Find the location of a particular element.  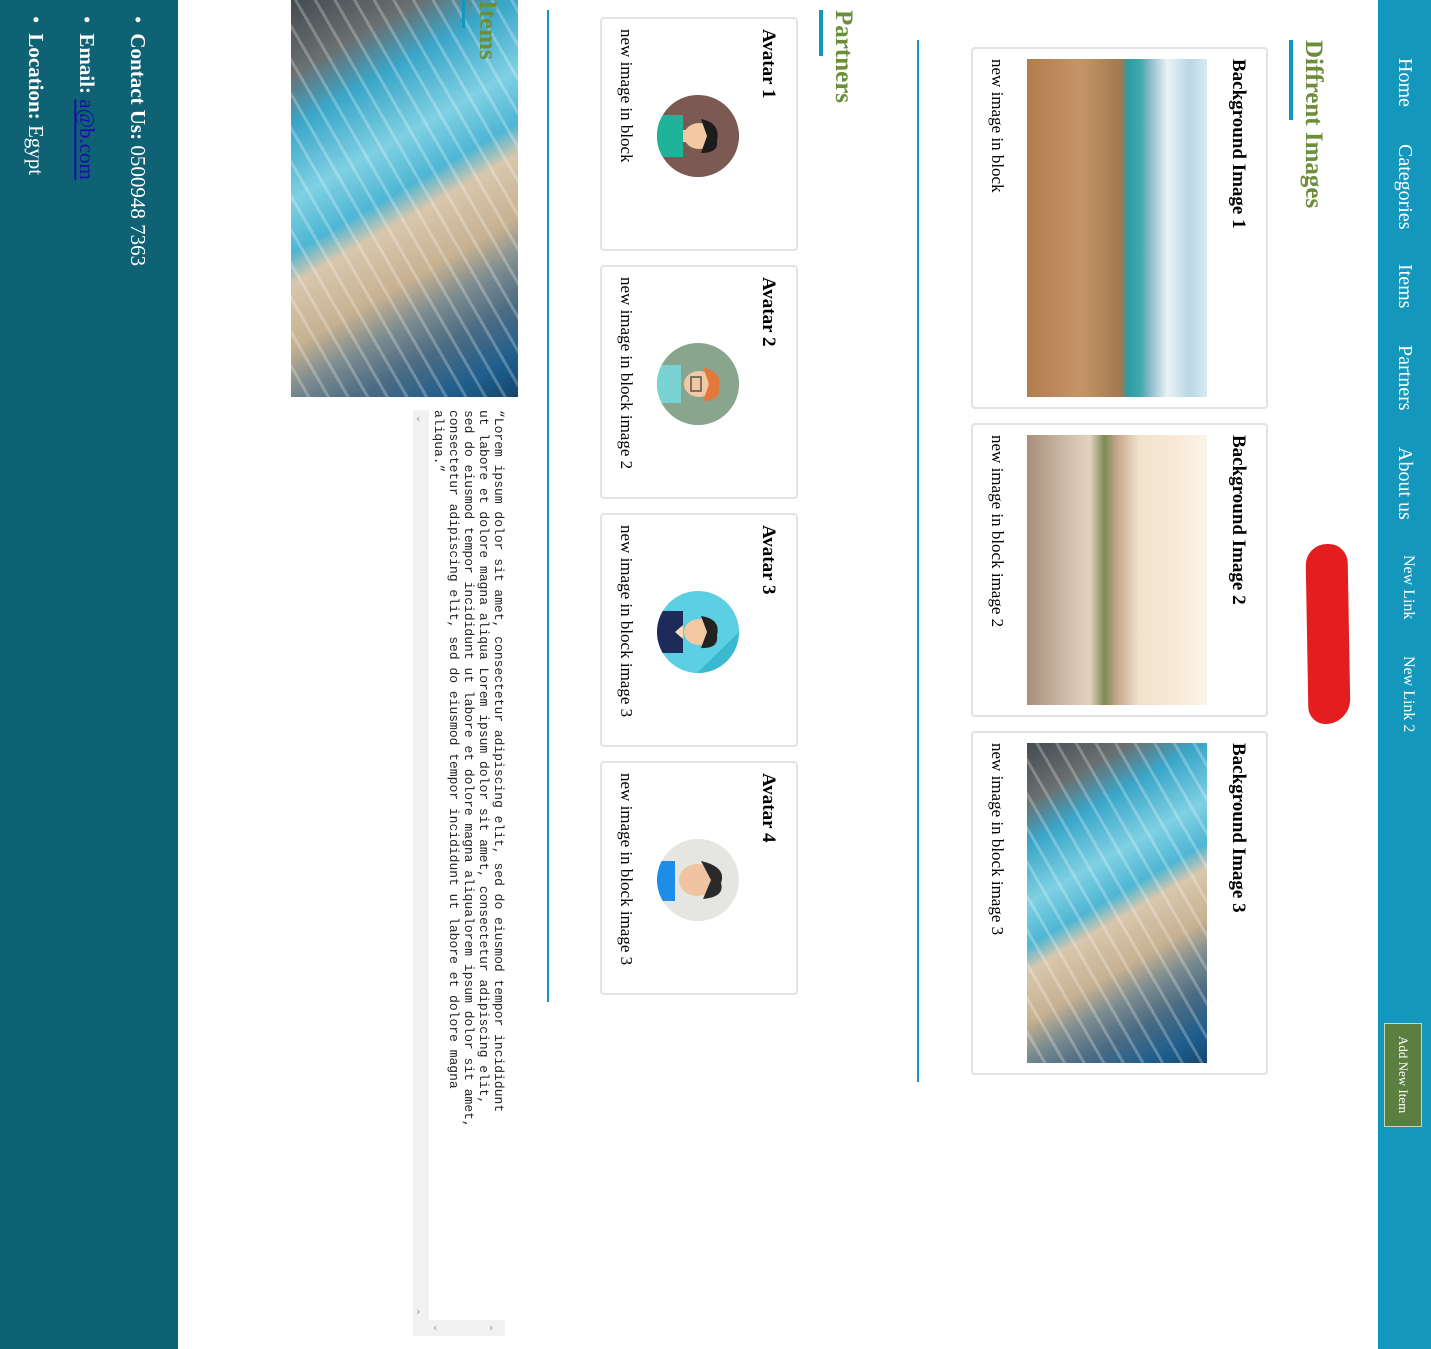

footer-contact: • Contact Us: 0500948 7363 is located at coordinates (138, 141).